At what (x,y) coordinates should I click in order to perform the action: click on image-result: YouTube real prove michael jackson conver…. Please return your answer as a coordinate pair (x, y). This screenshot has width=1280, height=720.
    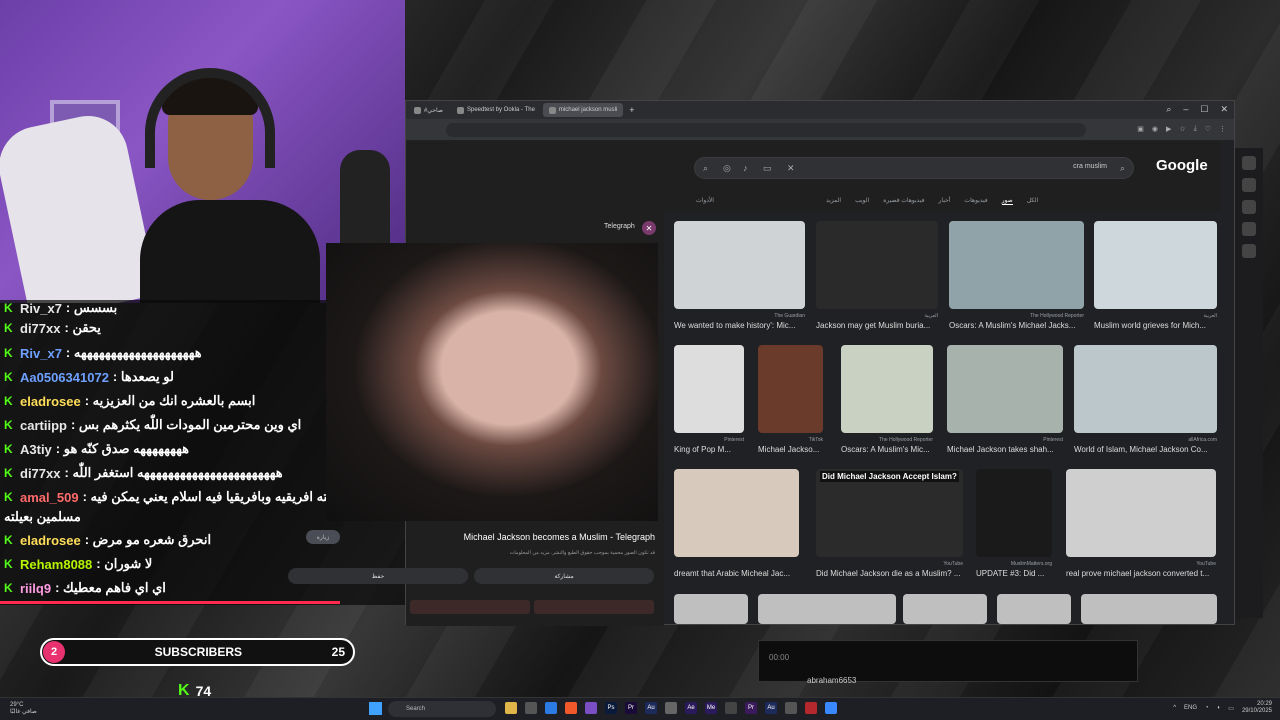
    Looking at the image, I should click on (1141, 529).